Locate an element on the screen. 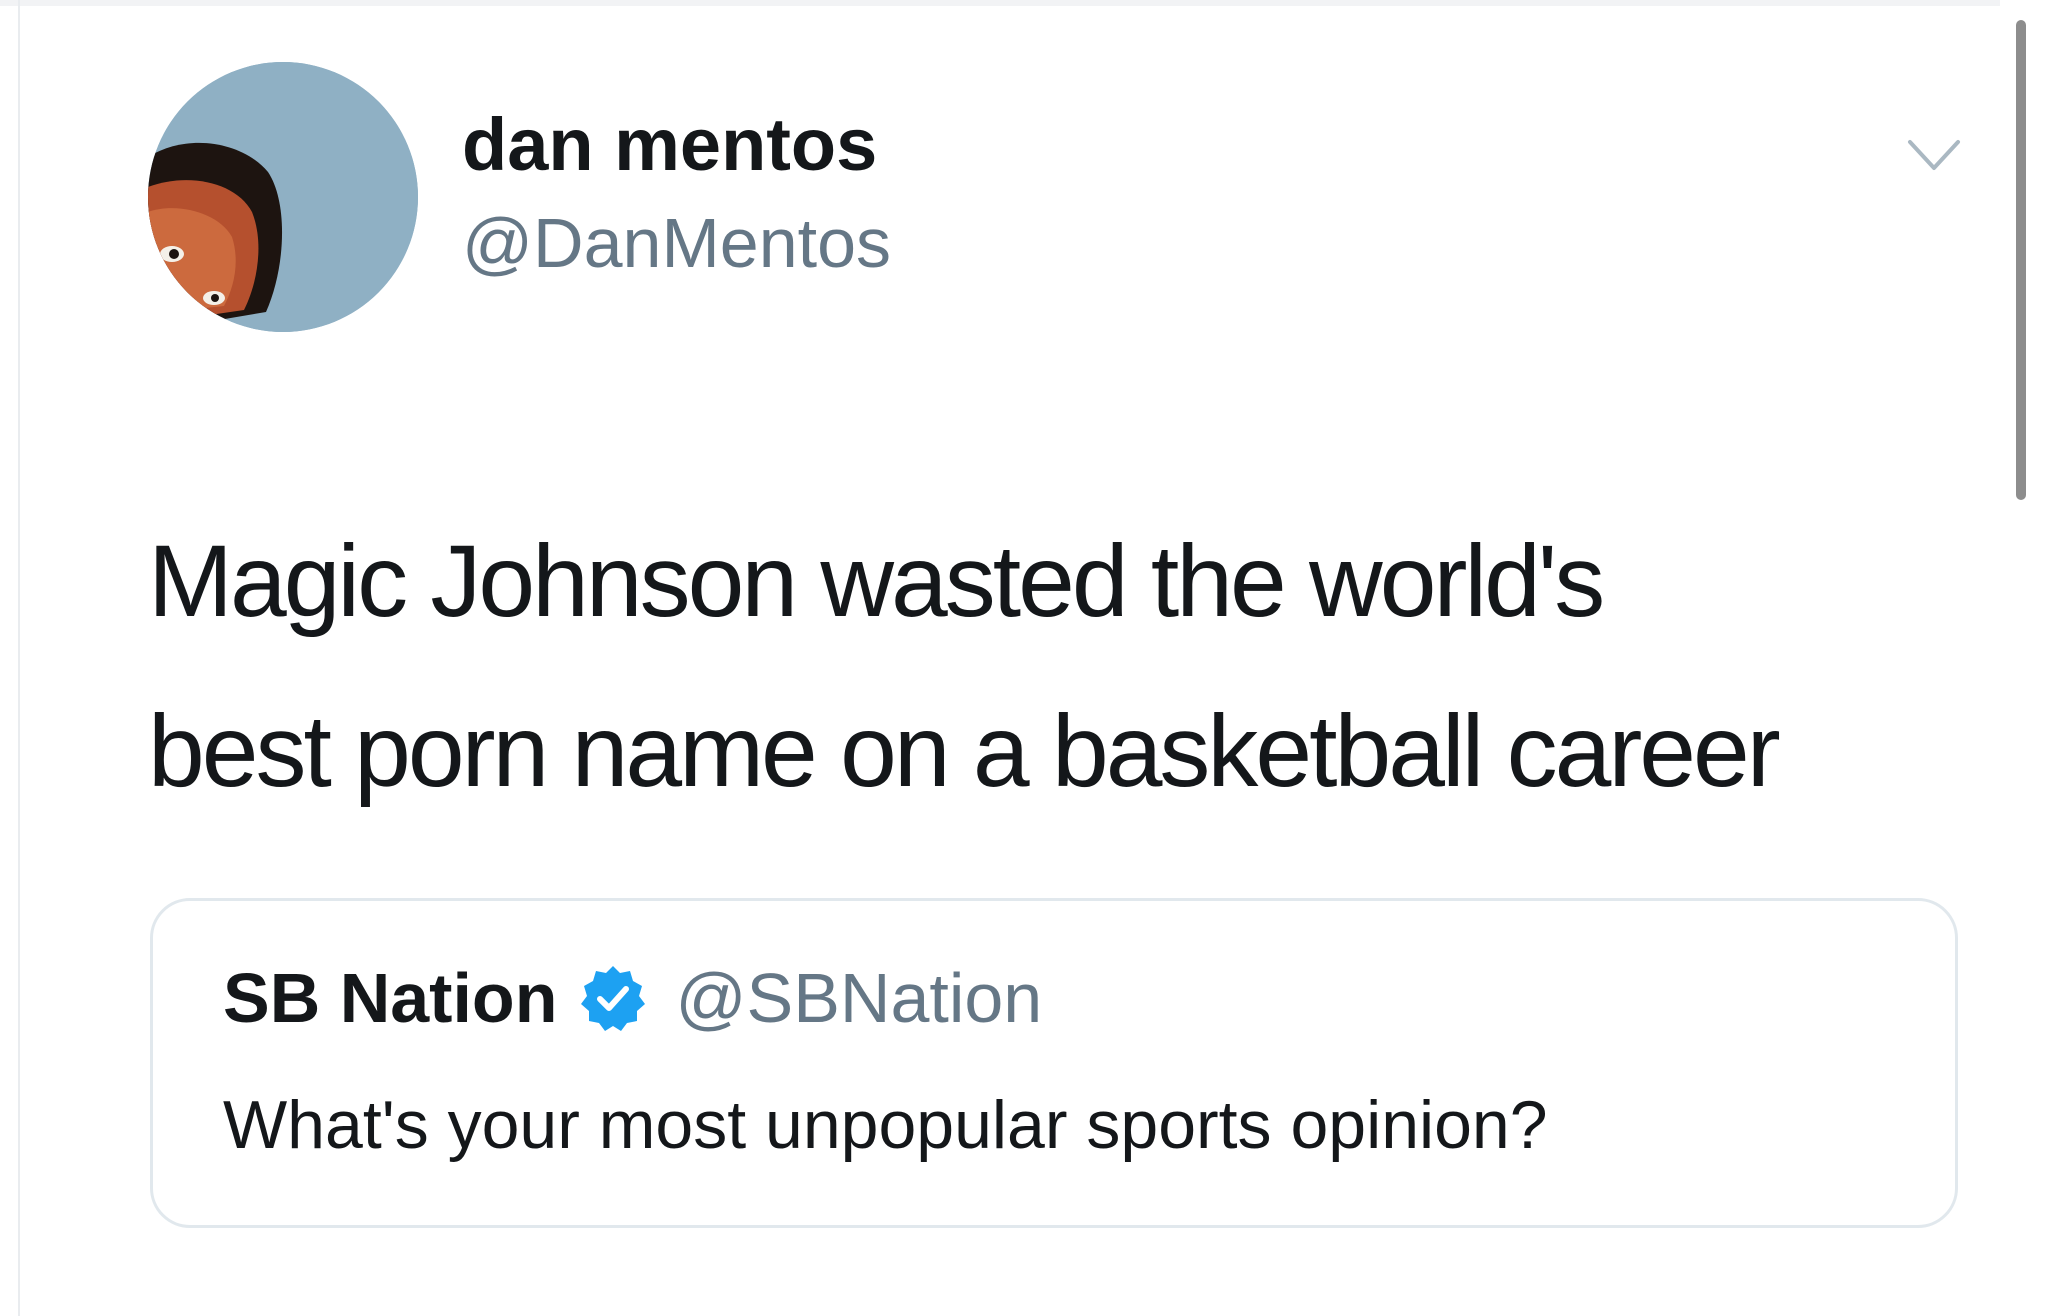 This screenshot has width=2048, height=1316. user-handle: @DanMentos is located at coordinates (676, 243).